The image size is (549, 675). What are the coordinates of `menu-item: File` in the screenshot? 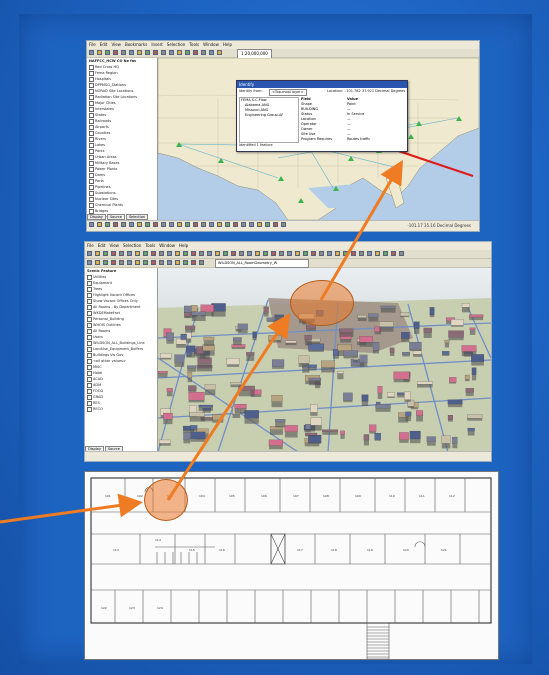 It's located at (90, 245).